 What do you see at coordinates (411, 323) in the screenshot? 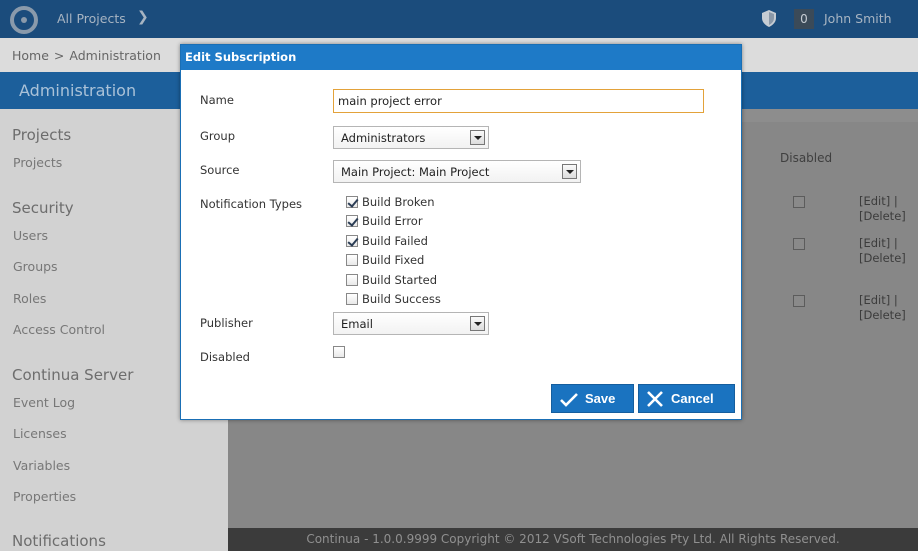
I see `publisher-select: Email` at bounding box center [411, 323].